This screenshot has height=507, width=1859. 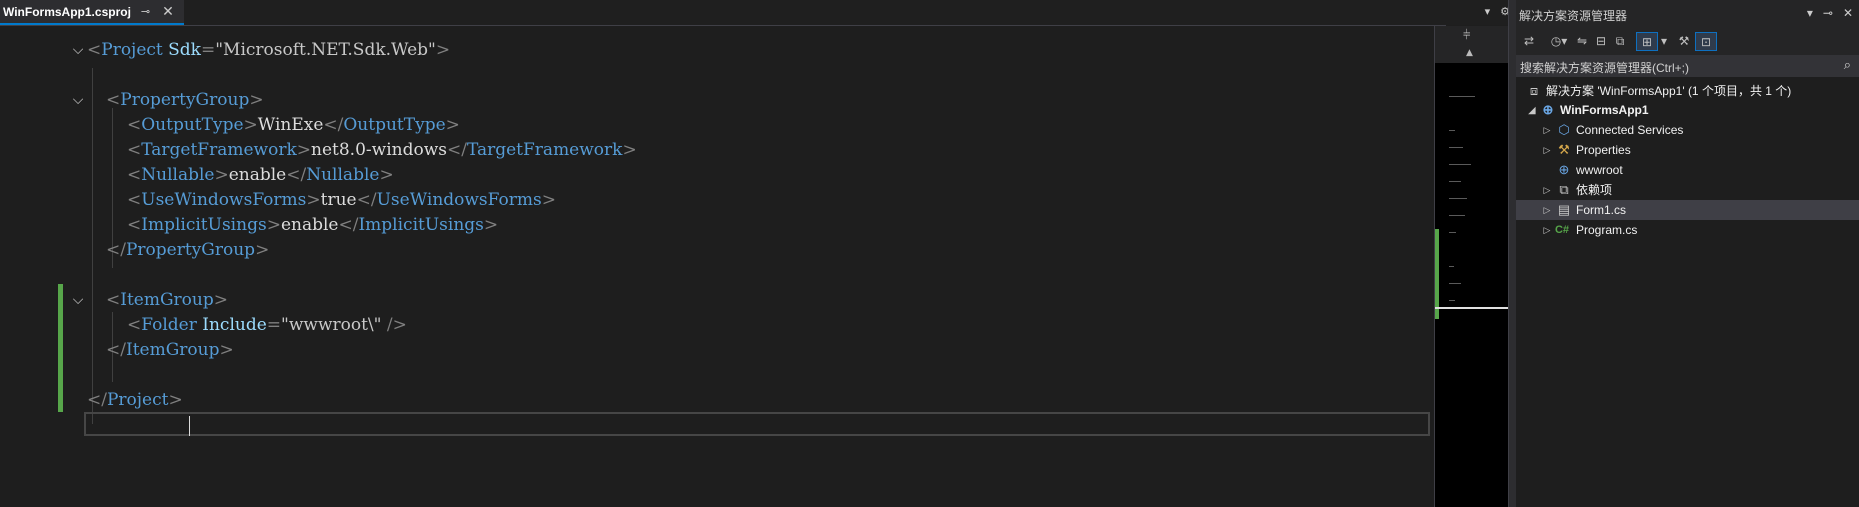 I want to click on solution-explorer-titlebar: 解决方案资源管理器 ▾ ⊸ ✕, so click(x=1687, y=14).